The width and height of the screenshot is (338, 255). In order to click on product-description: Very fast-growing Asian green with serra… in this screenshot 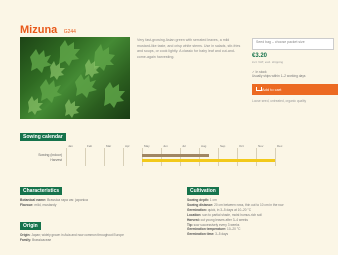, I will do `click(189, 48)`.